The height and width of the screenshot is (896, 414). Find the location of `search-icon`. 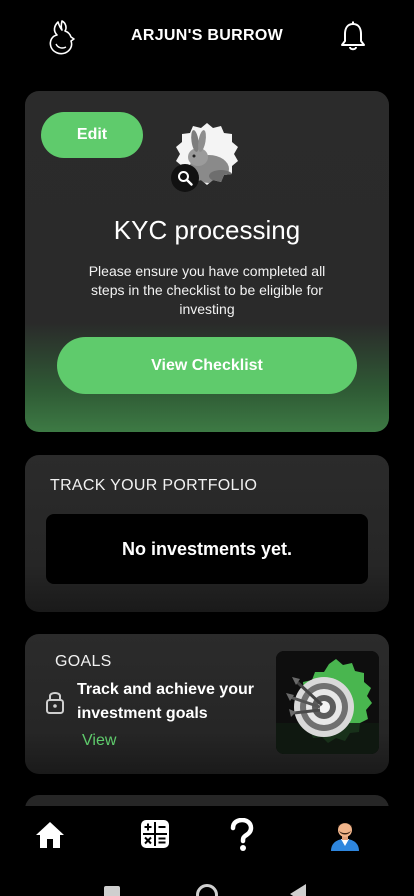

search-icon is located at coordinates (185, 178).